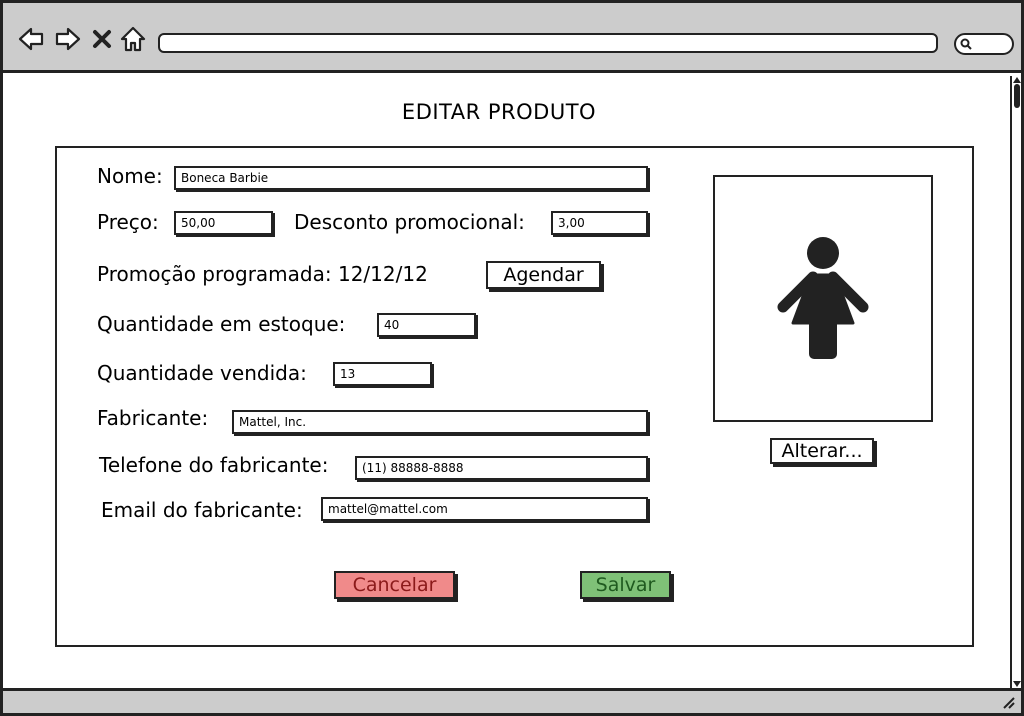  What do you see at coordinates (153, 418) in the screenshot?
I see `fabricante-label: Fabricante:` at bounding box center [153, 418].